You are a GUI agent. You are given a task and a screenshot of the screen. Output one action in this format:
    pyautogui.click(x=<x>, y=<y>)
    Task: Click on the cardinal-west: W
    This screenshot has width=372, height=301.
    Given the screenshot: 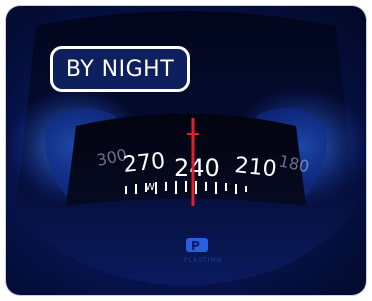 What is the action you would take?
    pyautogui.click(x=150, y=187)
    